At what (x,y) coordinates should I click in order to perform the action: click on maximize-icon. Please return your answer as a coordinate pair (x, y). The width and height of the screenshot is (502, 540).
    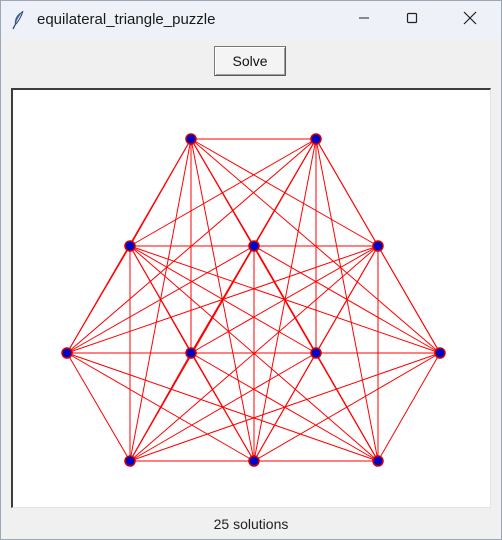
    Looking at the image, I should click on (412, 20).